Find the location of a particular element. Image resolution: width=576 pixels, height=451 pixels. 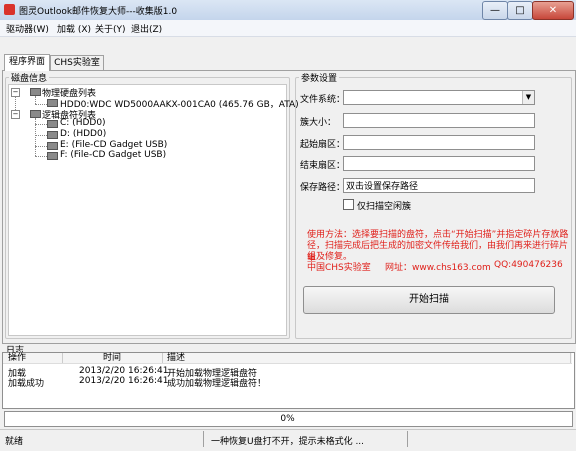

log-col-desc: 描述 is located at coordinates (176, 358).